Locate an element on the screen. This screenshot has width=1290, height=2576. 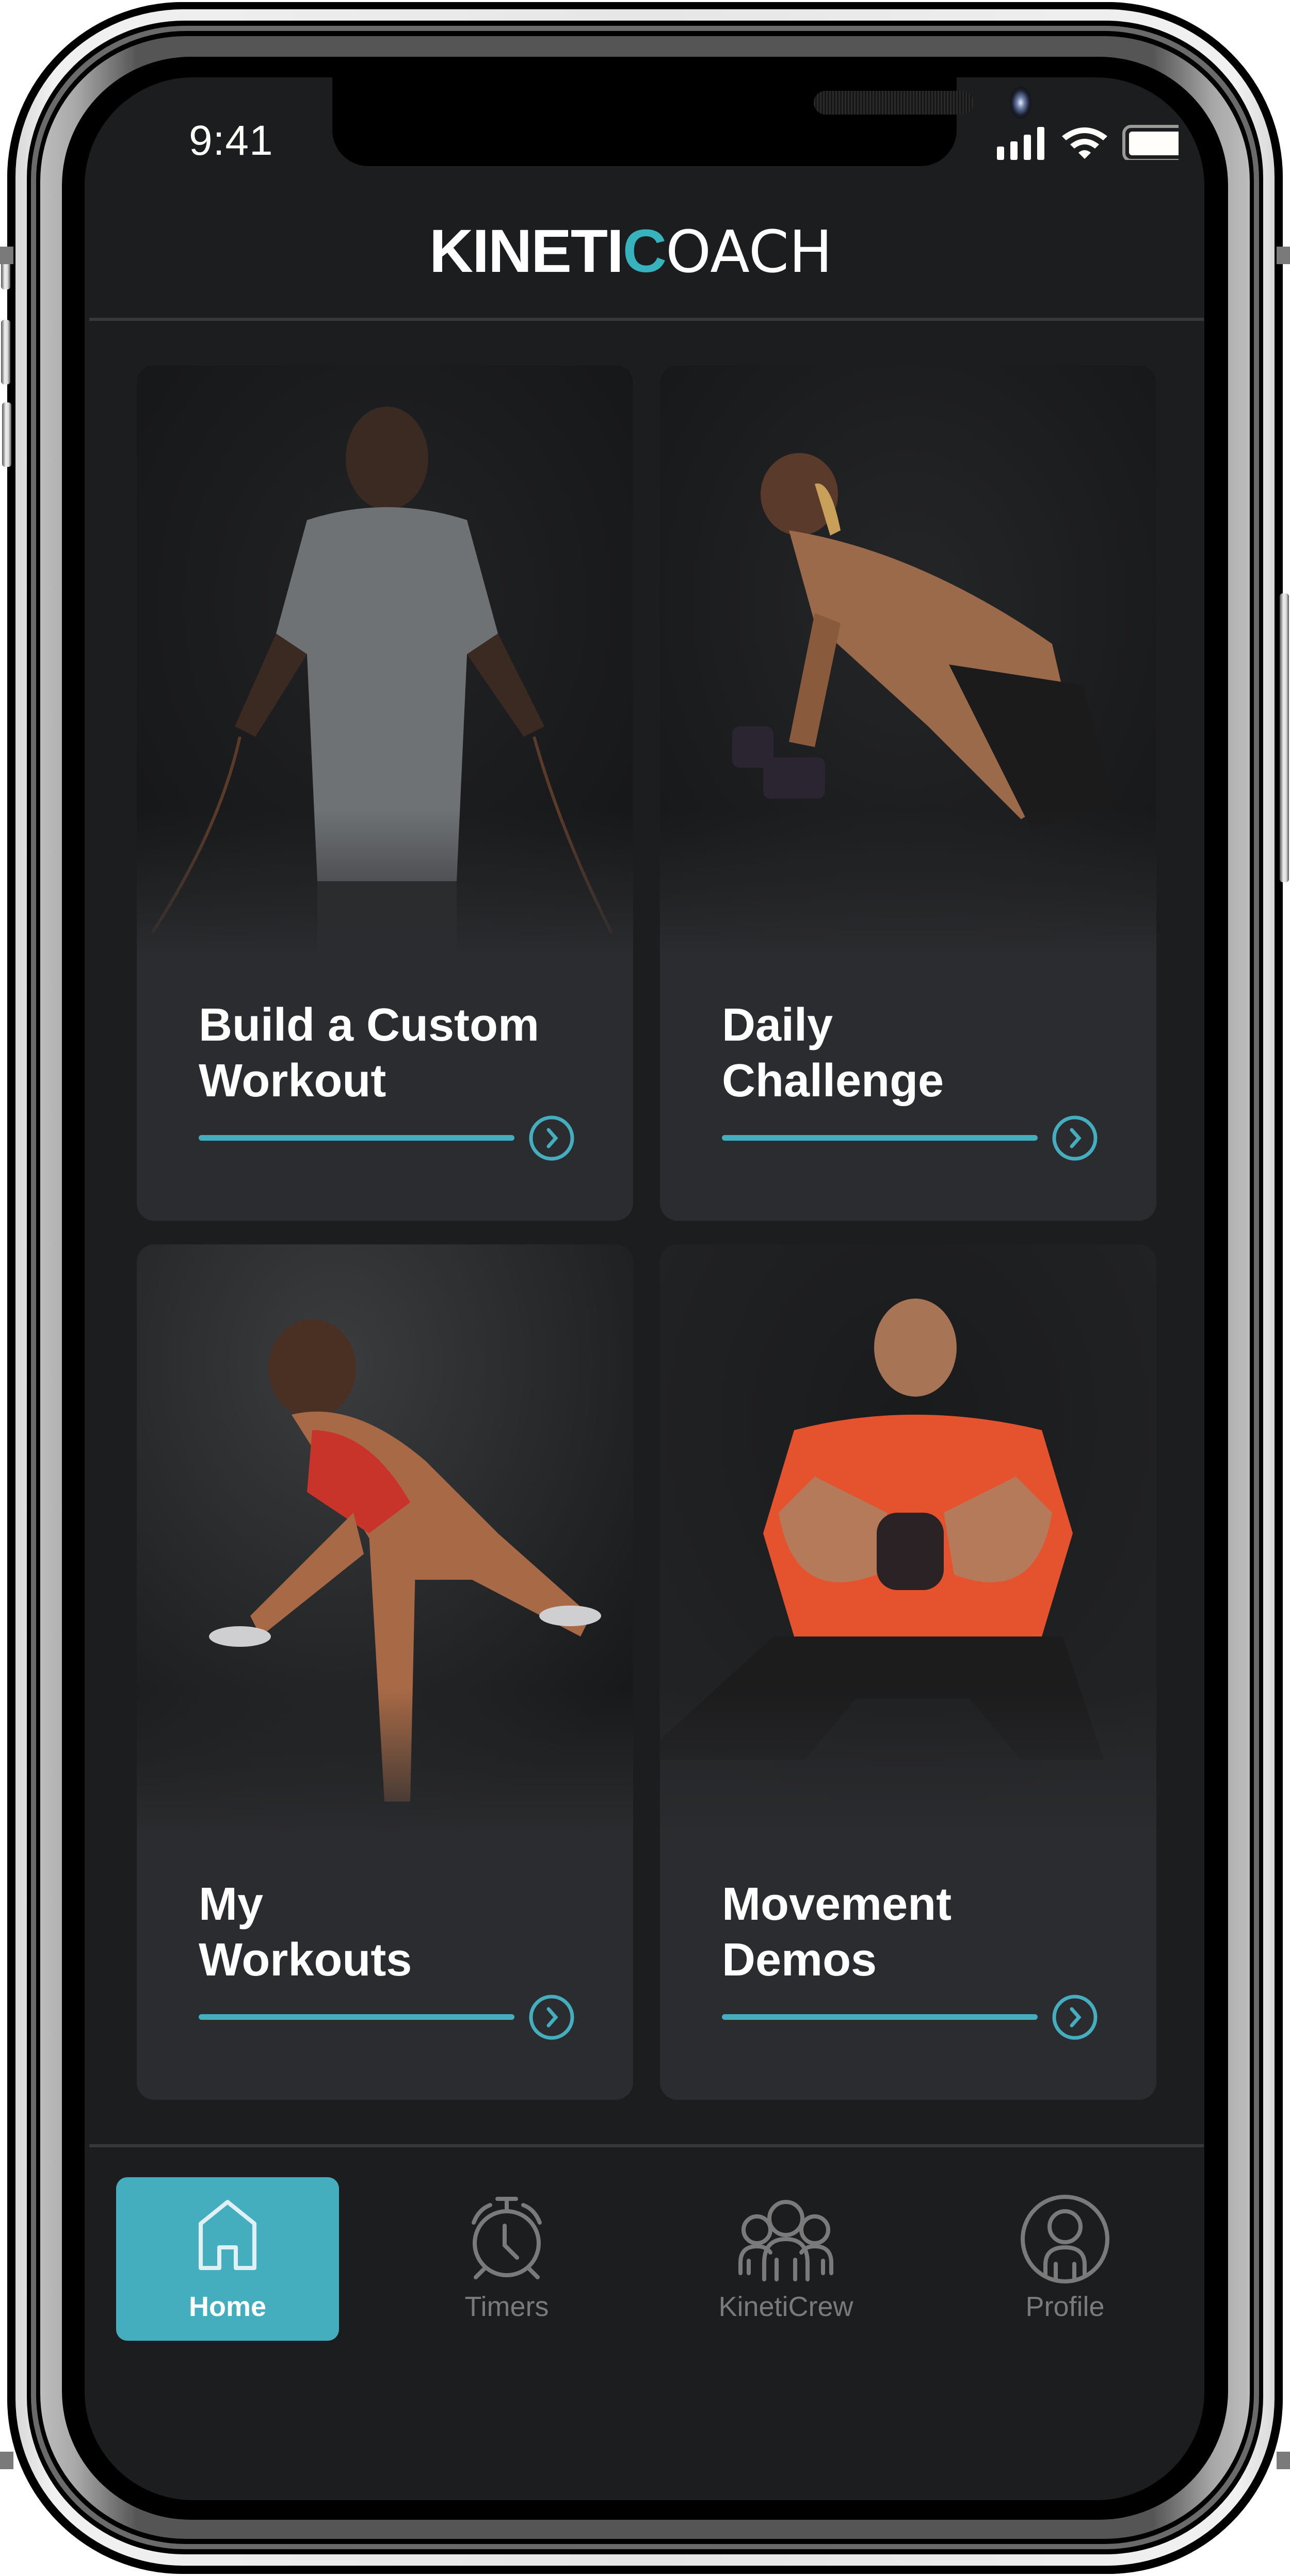
home-icon is located at coordinates (227, 2235).